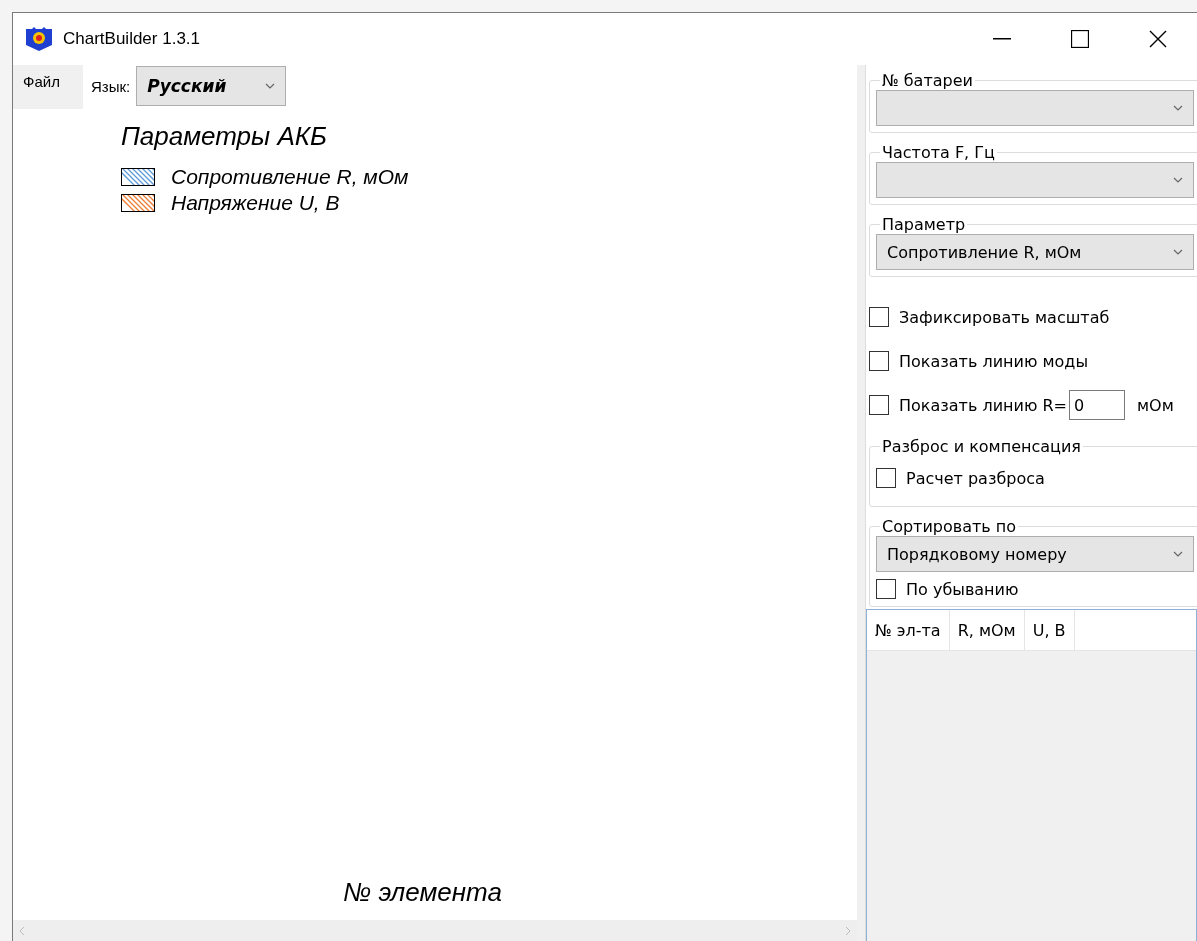 The width and height of the screenshot is (1197, 941). Describe the element at coordinates (994, 361) in the screenshot. I see `checkbox-label: Показать линию моды` at that location.